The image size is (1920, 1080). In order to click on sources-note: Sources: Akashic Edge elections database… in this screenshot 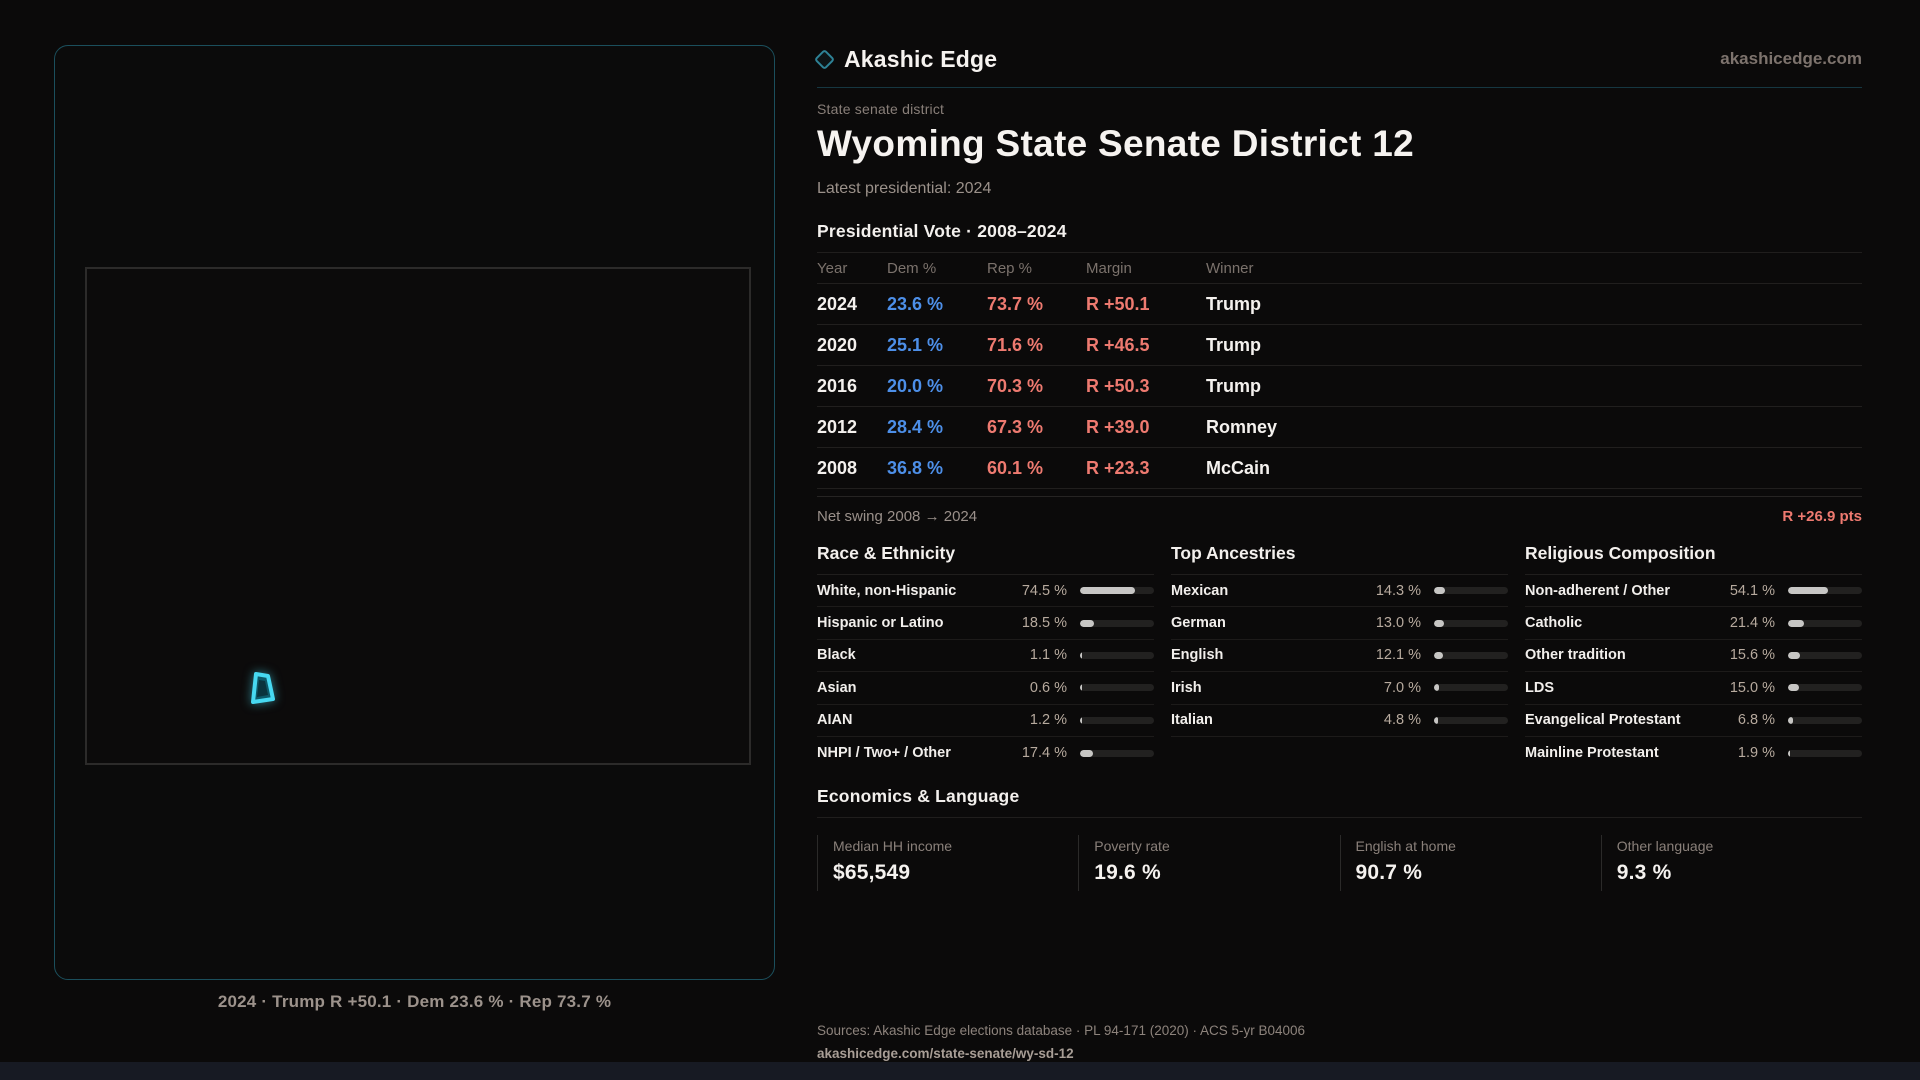, I will do `click(1061, 1031)`.